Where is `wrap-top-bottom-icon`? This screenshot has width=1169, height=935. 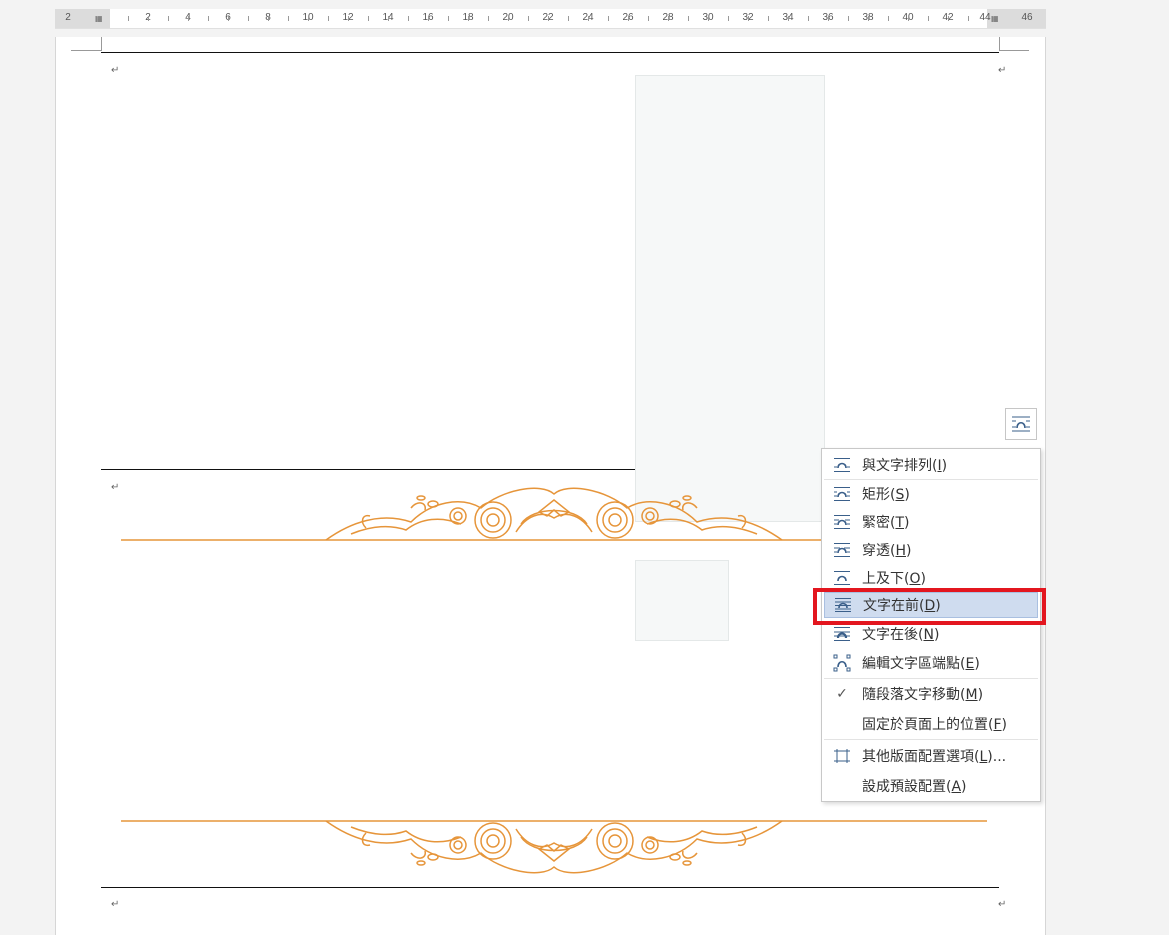 wrap-top-bottom-icon is located at coordinates (842, 578).